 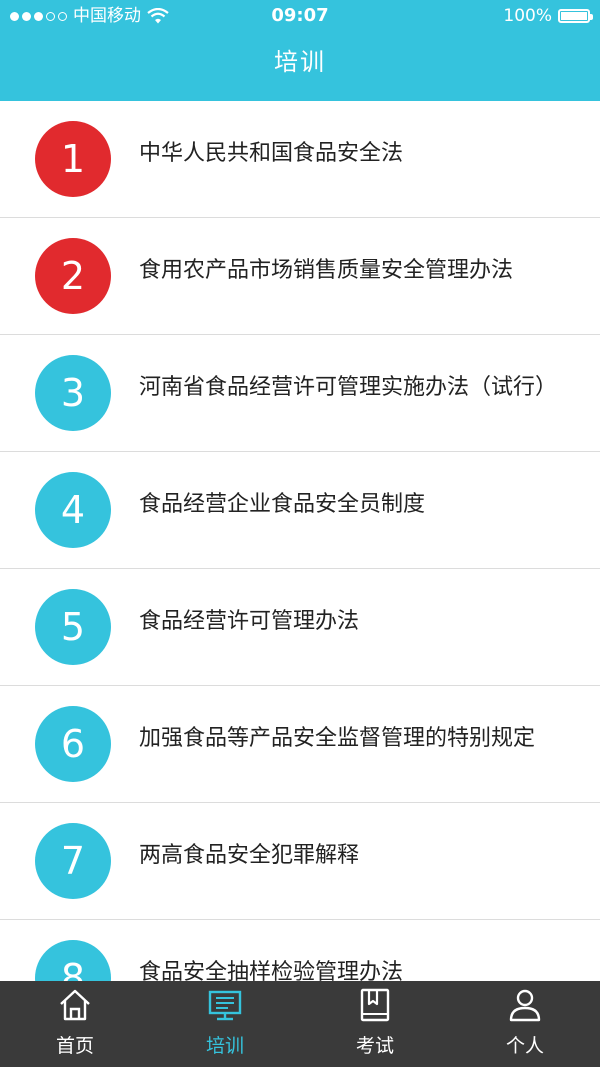 What do you see at coordinates (524, 1046) in the screenshot?
I see `tab-label: 个人` at bounding box center [524, 1046].